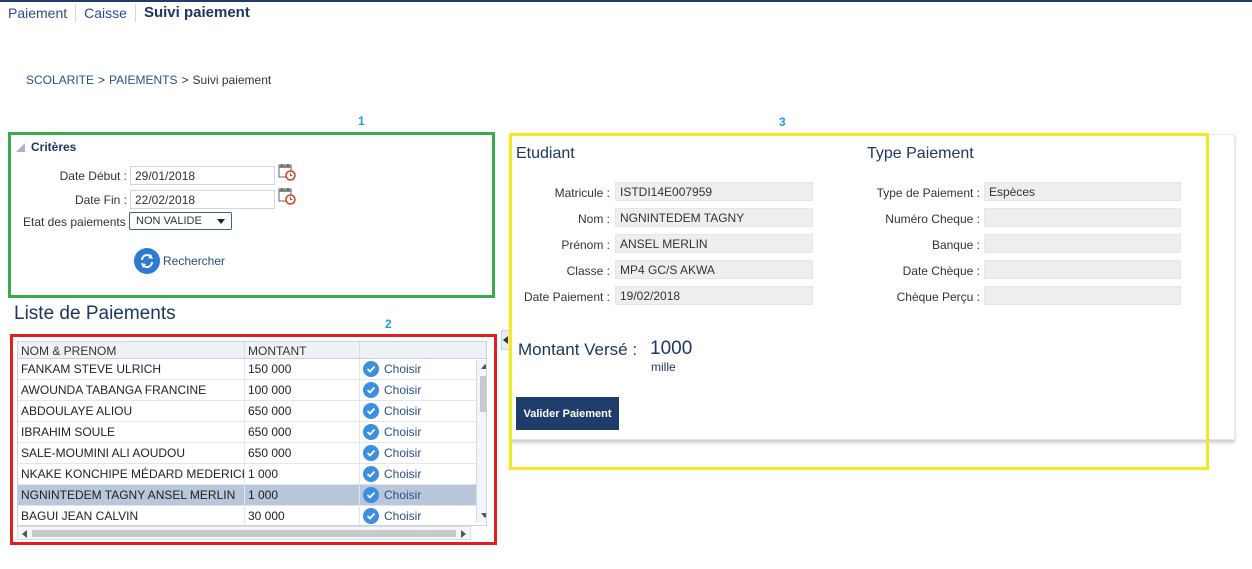 The image size is (1252, 569). Describe the element at coordinates (782, 122) in the screenshot. I see `annotation-badge-3: 3` at that location.